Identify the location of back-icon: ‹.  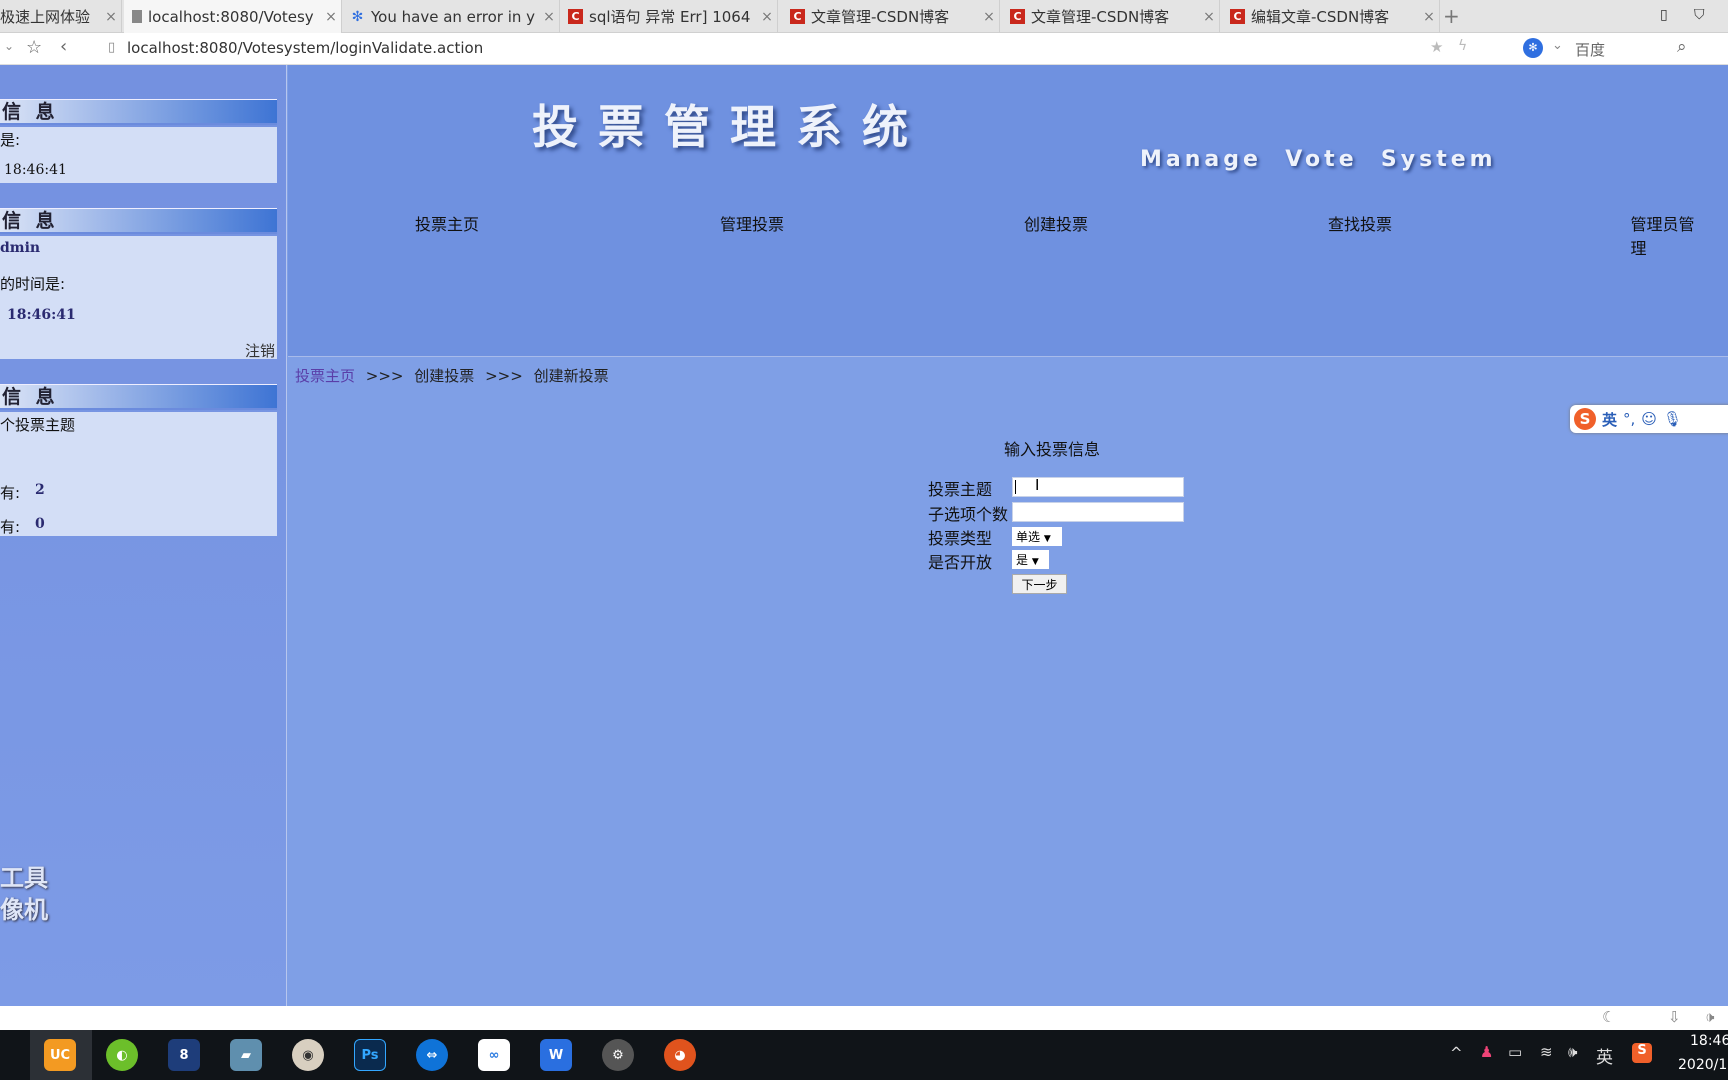
(63, 46).